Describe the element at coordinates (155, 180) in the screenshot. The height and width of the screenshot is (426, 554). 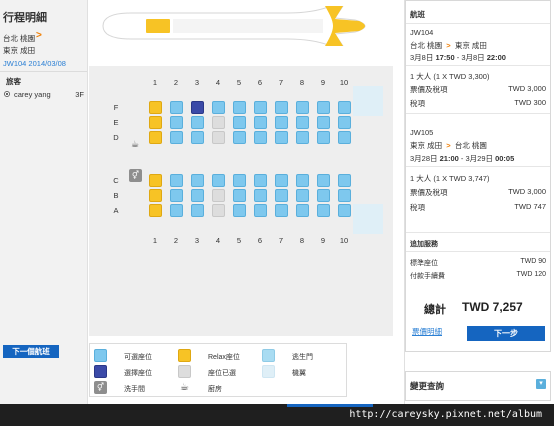
I see `seat-1C` at that location.